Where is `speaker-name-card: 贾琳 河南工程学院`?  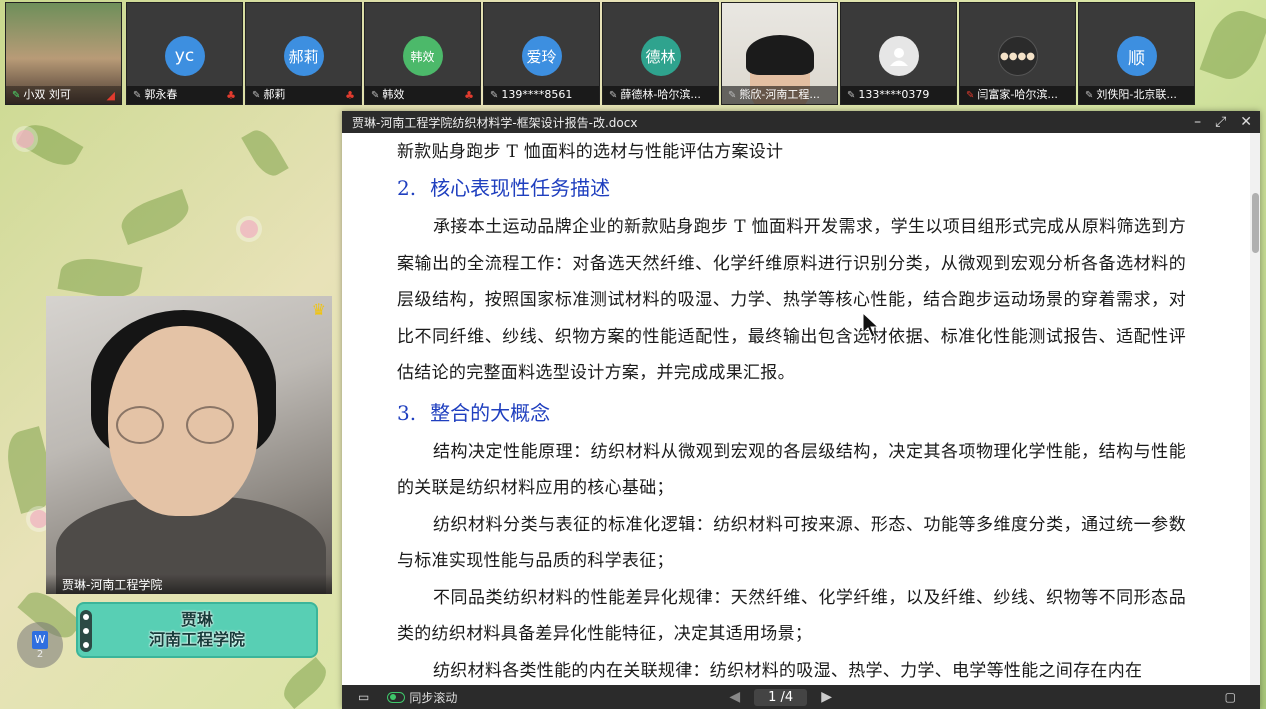 speaker-name-card: 贾琳 河南工程学院 is located at coordinates (197, 630).